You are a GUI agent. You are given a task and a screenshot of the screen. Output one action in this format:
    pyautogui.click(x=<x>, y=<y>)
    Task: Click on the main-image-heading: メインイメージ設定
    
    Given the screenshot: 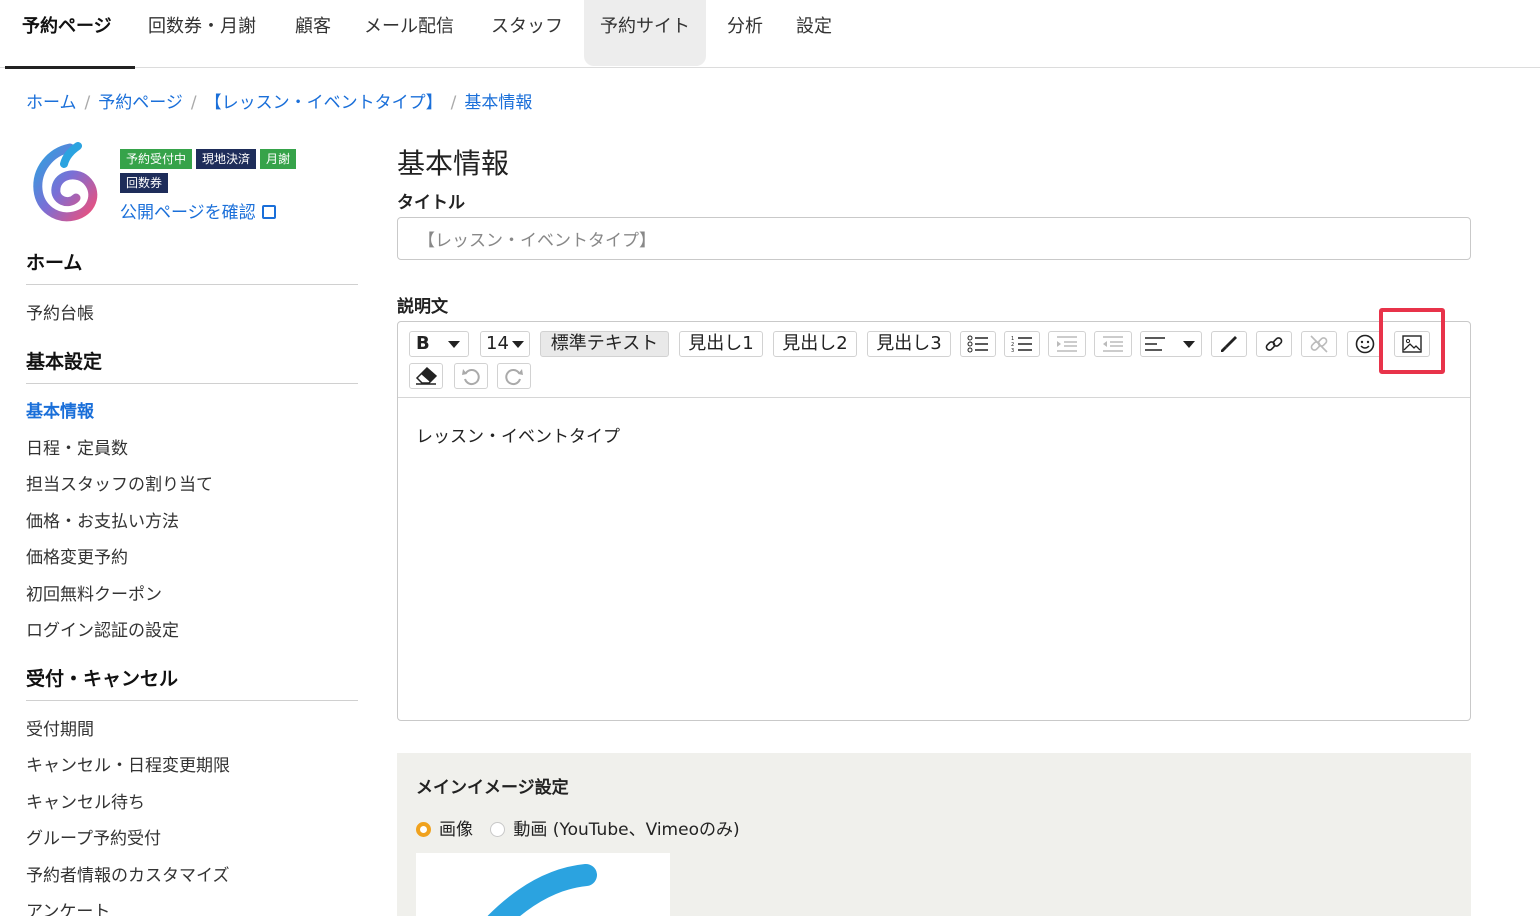 What is the action you would take?
    pyautogui.click(x=492, y=788)
    